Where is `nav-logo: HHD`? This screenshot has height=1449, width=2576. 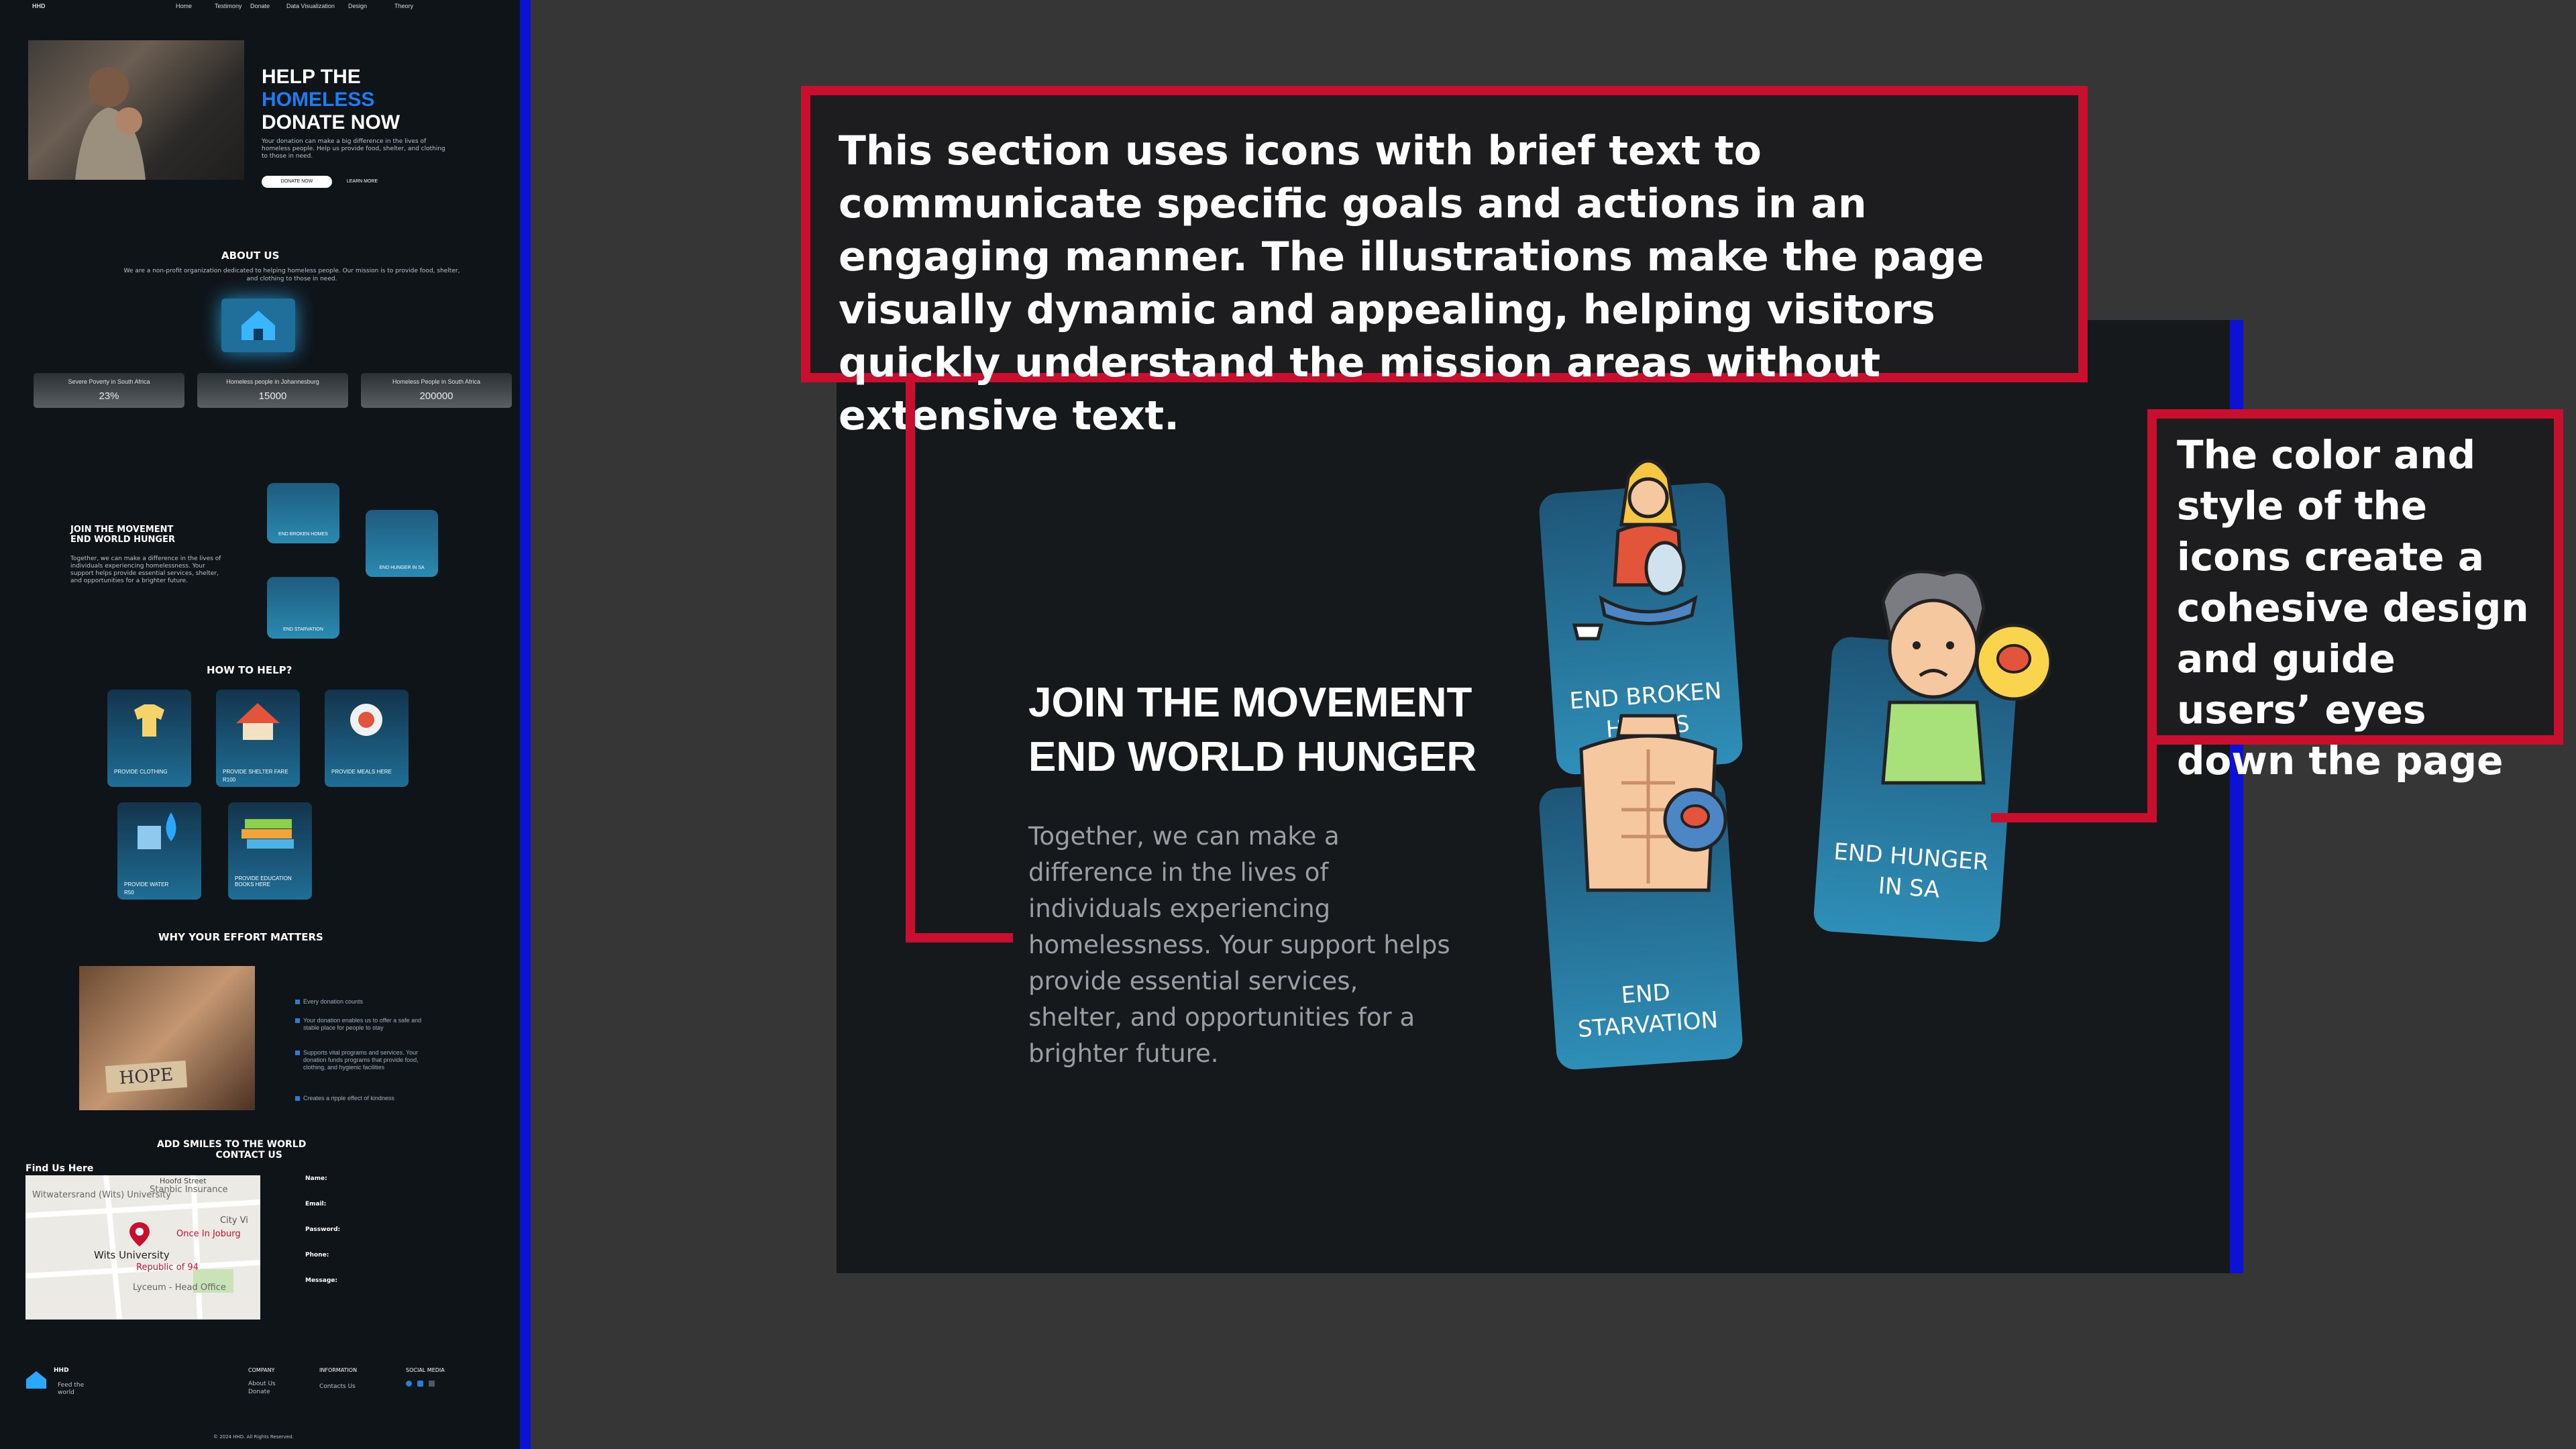 nav-logo: HHD is located at coordinates (39, 6).